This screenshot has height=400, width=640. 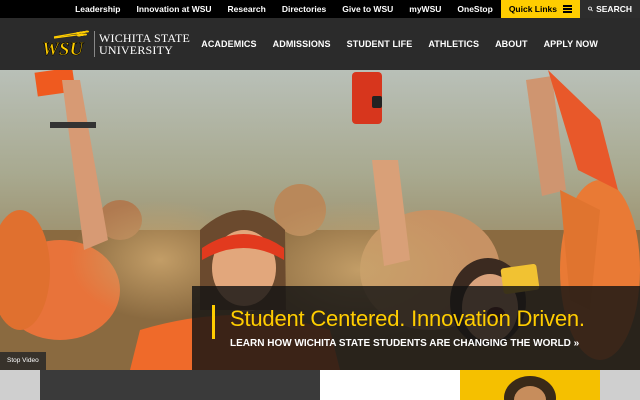 I want to click on utility-link-mywsu: myWSU, so click(x=425, y=9).